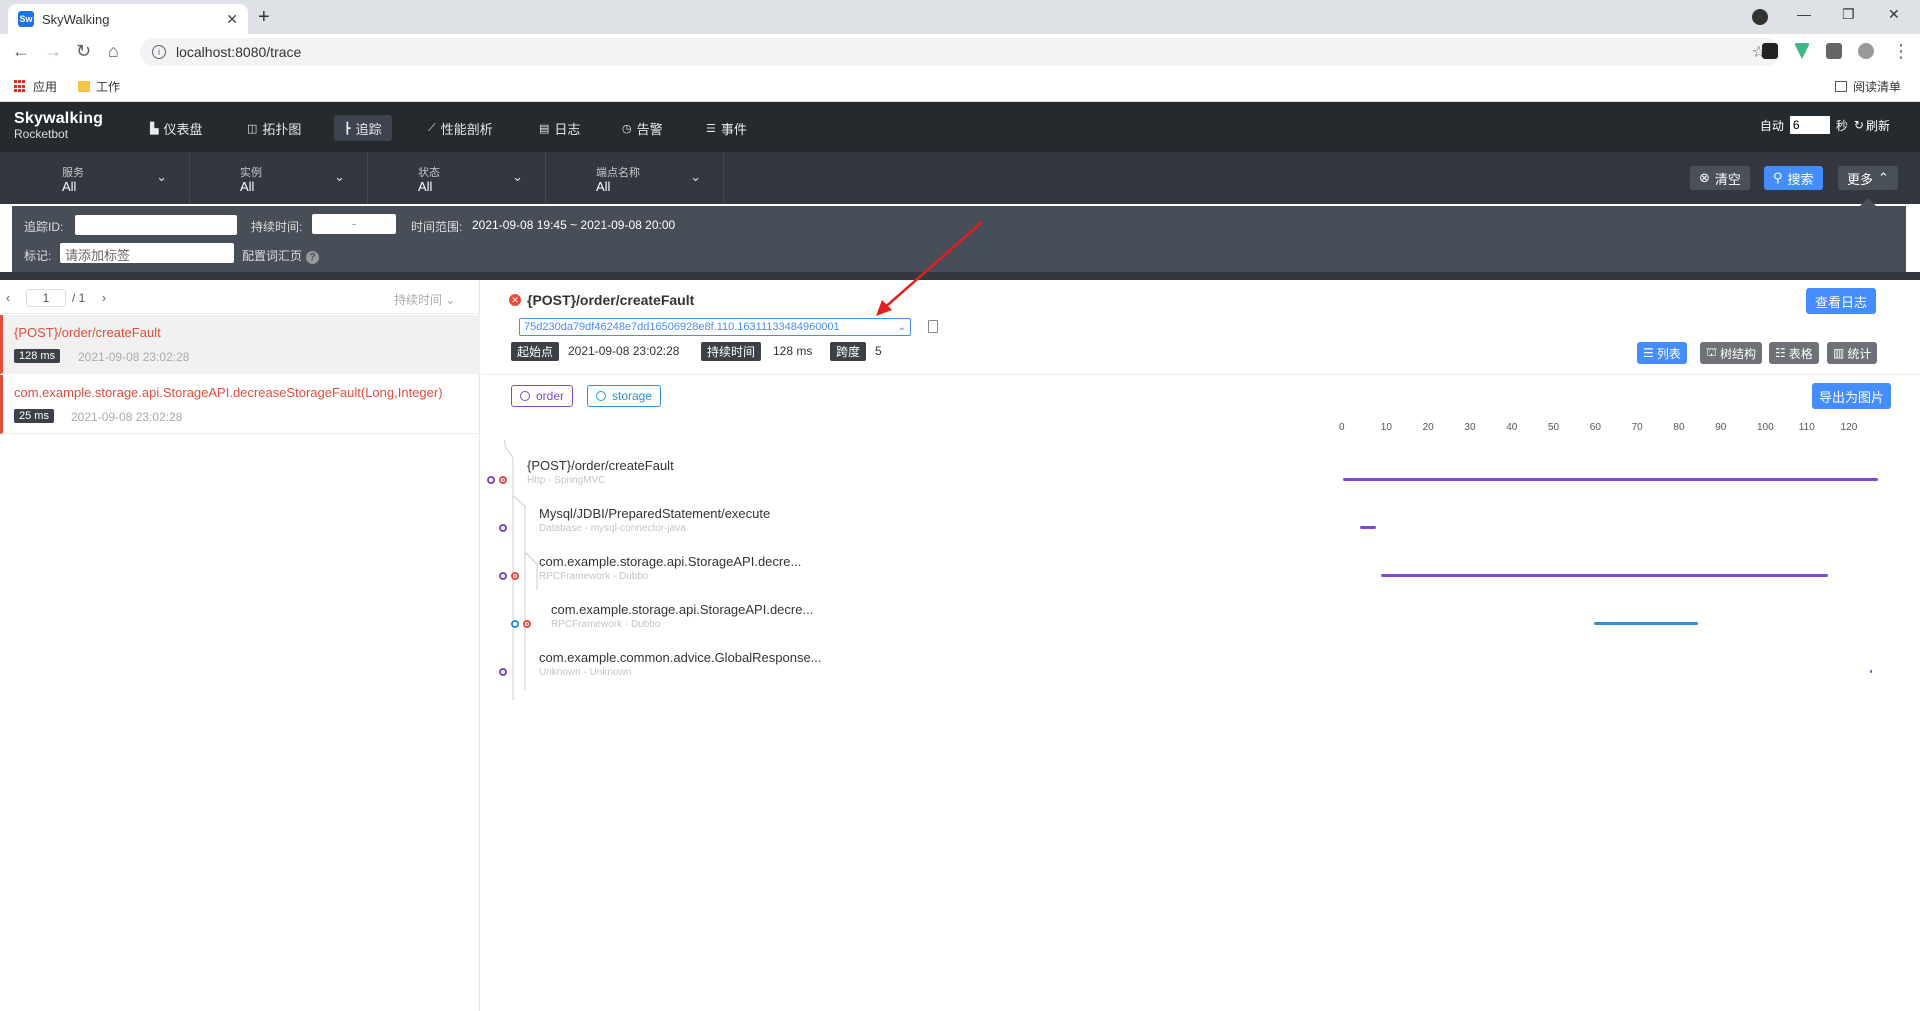 This screenshot has height=1011, width=1920. Describe the element at coordinates (1860, 179) in the screenshot. I see `more-label: 更多` at that location.